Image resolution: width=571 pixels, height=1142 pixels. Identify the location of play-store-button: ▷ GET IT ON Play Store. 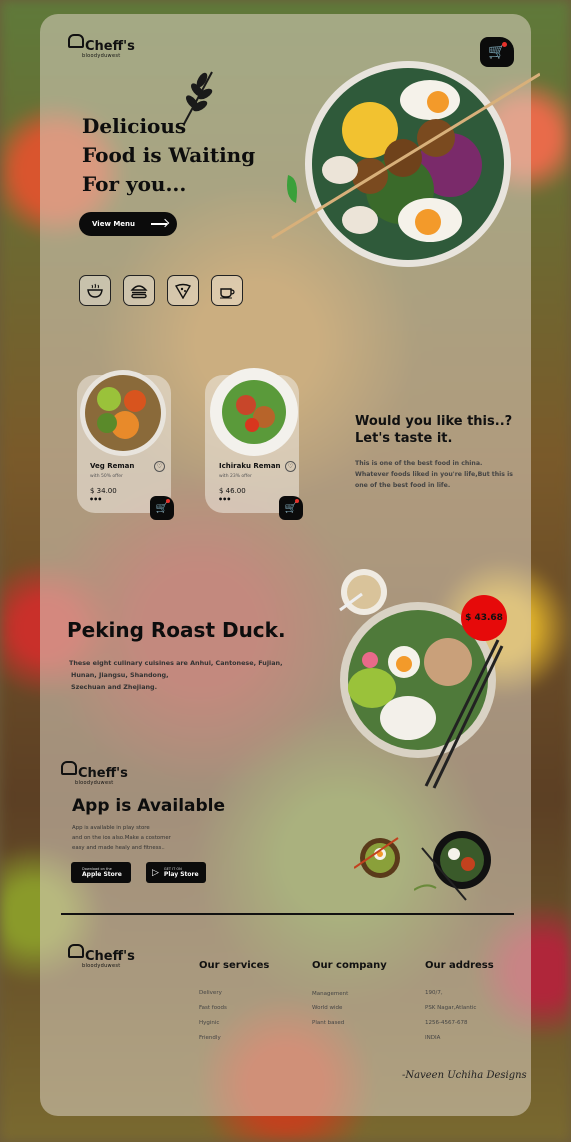
(176, 872).